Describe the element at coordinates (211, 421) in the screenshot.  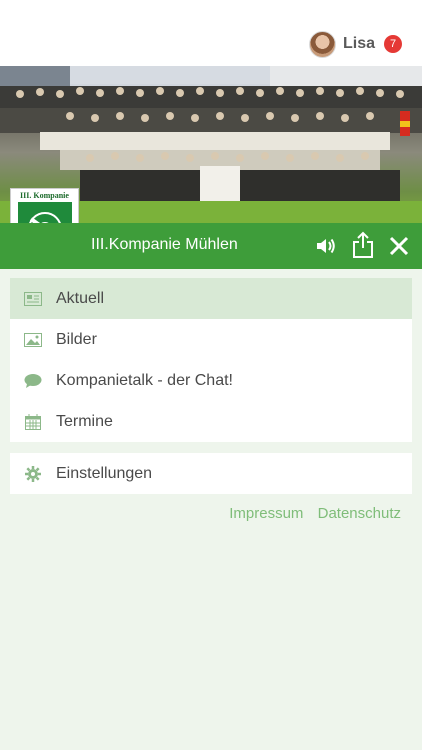
I see `menu-item-termine: Termine` at that location.